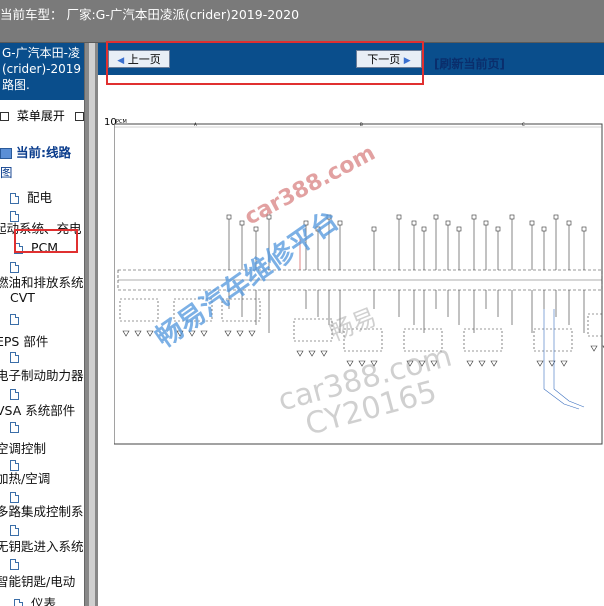 The width and height of the screenshot is (604, 606). Describe the element at coordinates (361, 124) in the screenshot. I see `column-label: B` at that location.